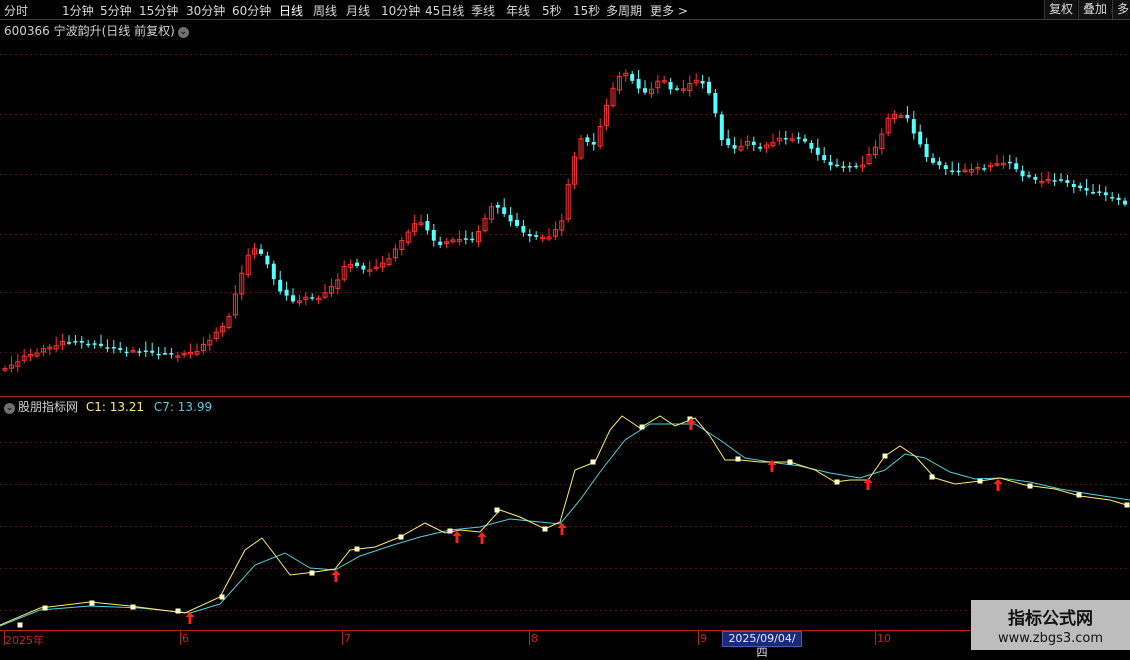  What do you see at coordinates (183, 407) in the screenshot?
I see `c7-value: C7: 13.99` at bounding box center [183, 407].